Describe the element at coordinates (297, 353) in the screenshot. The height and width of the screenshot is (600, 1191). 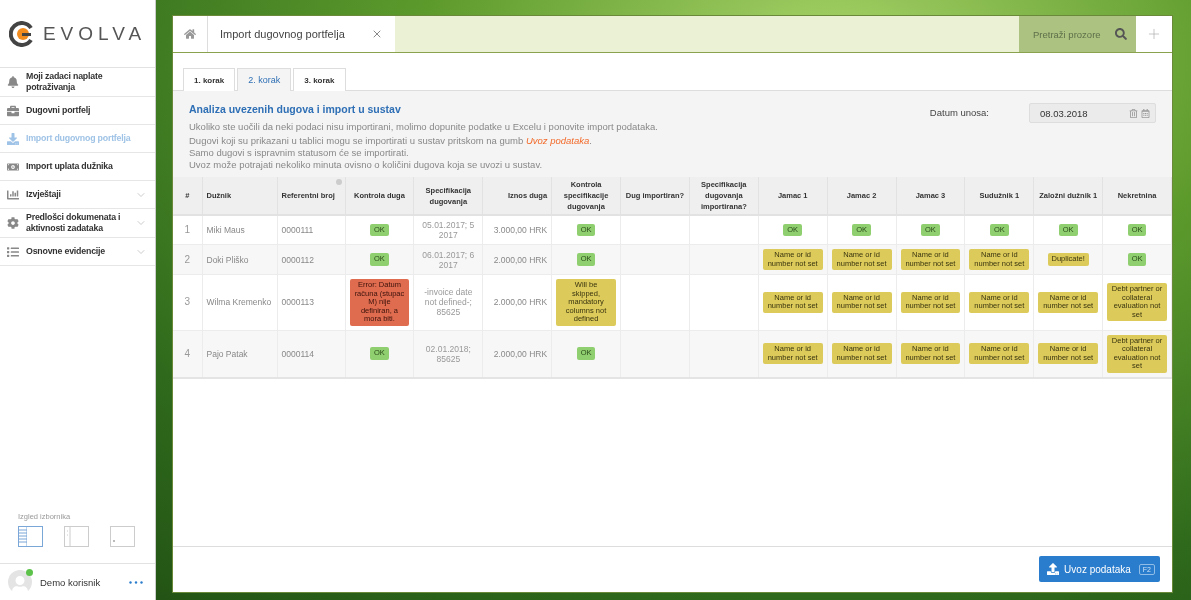
I see `table-cell-text: 0000114` at that location.